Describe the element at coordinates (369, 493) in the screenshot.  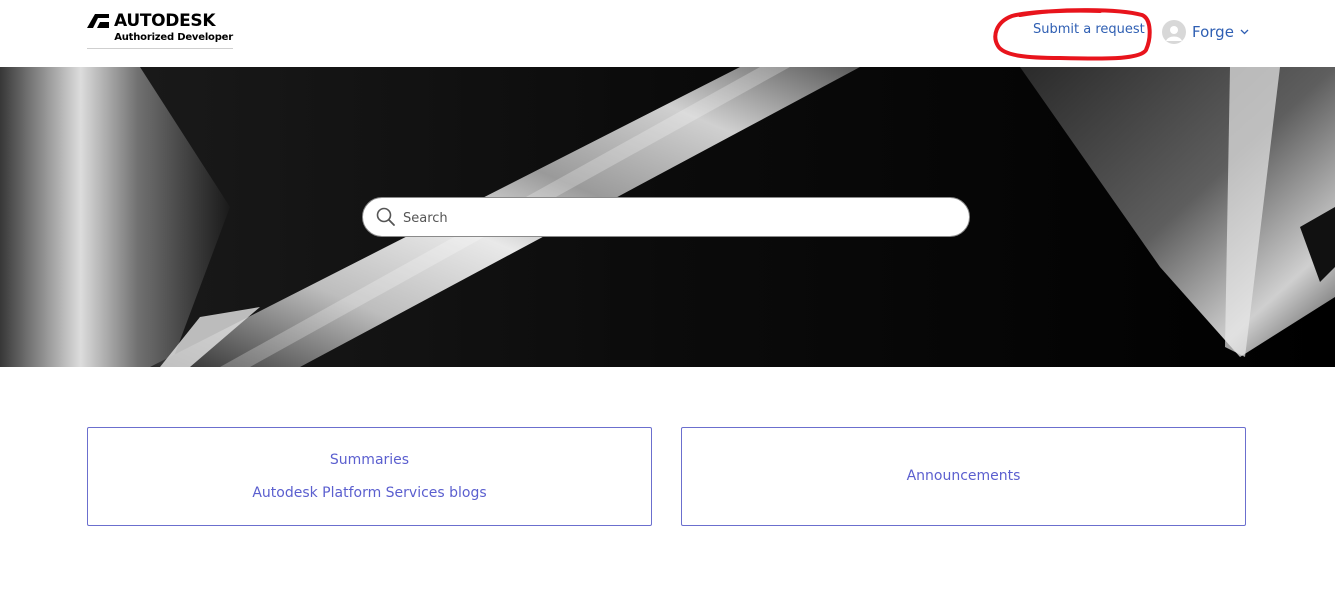
I see `platform-services-blogs-link: Autodesk Platform Services blogs` at that location.